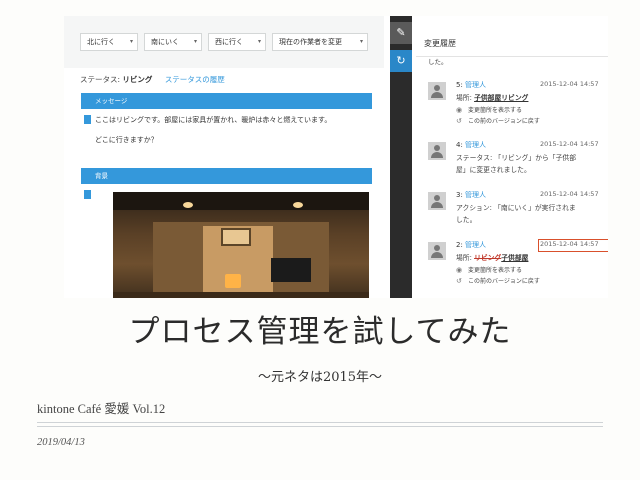  I want to click on status-history-link: ステータスの履歴, so click(195, 79).